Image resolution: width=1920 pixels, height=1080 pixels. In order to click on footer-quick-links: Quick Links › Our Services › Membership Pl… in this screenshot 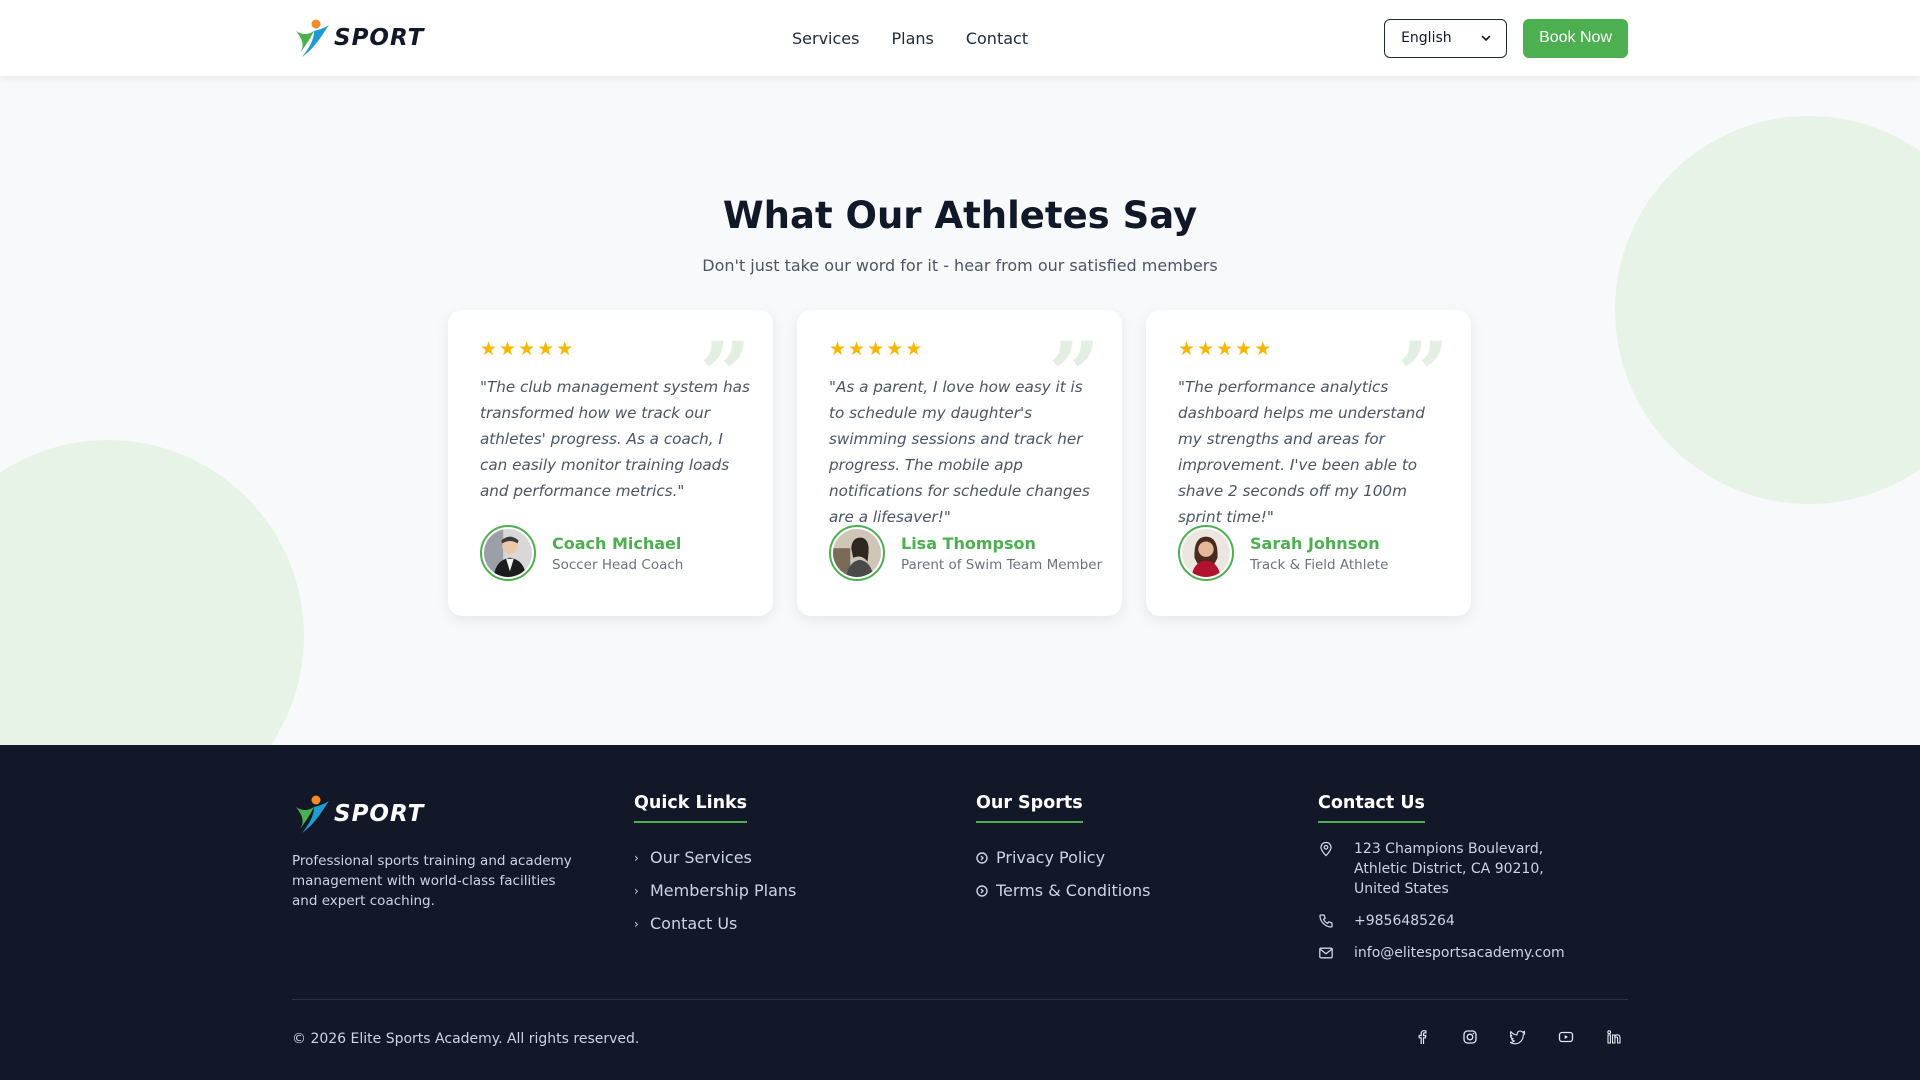, I will do `click(715, 866)`.